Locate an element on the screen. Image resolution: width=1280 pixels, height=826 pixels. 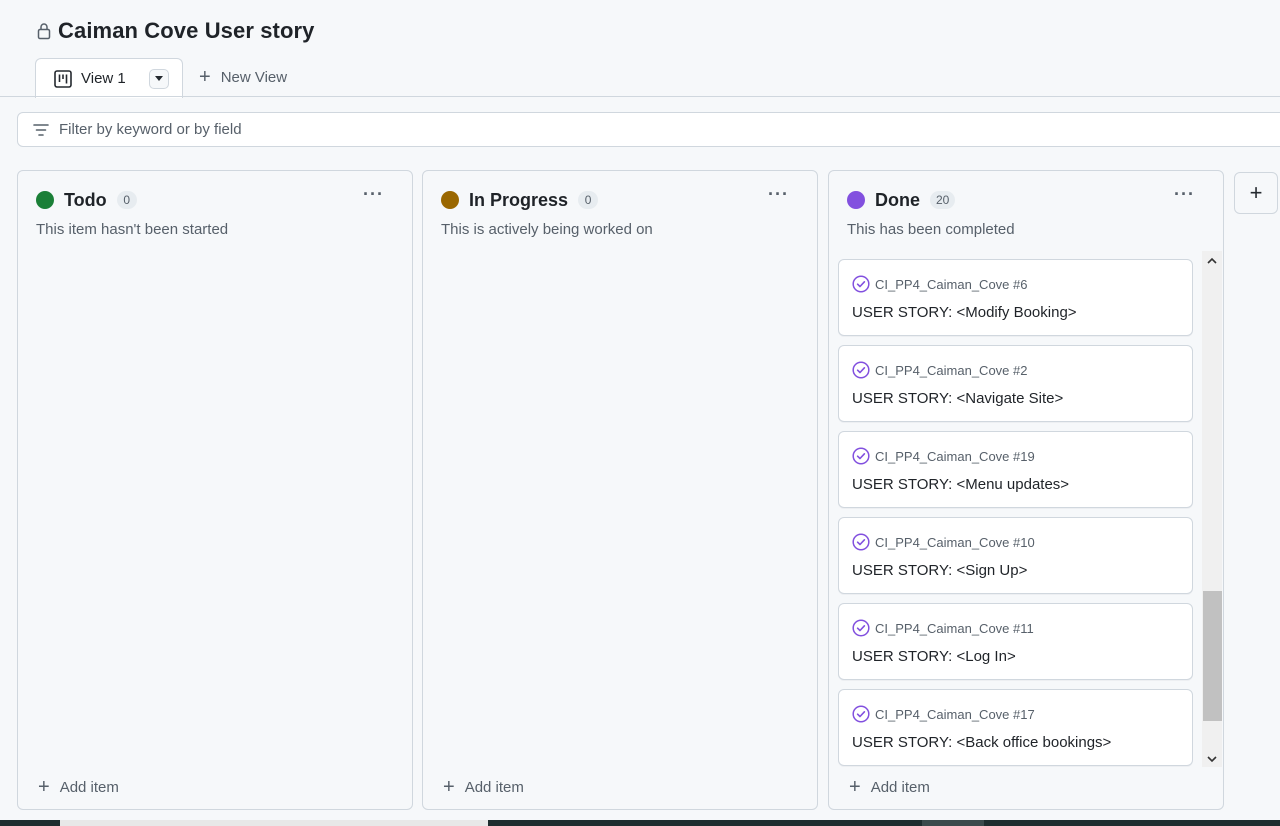
issue-title: USER STORY: <Modify Booking> is located at coordinates (964, 312).